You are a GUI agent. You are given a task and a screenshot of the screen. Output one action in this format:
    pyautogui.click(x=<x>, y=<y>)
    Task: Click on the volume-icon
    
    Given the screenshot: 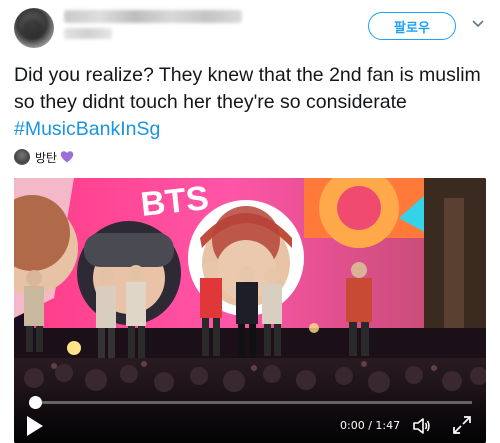 What is the action you would take?
    pyautogui.click(x=422, y=426)
    